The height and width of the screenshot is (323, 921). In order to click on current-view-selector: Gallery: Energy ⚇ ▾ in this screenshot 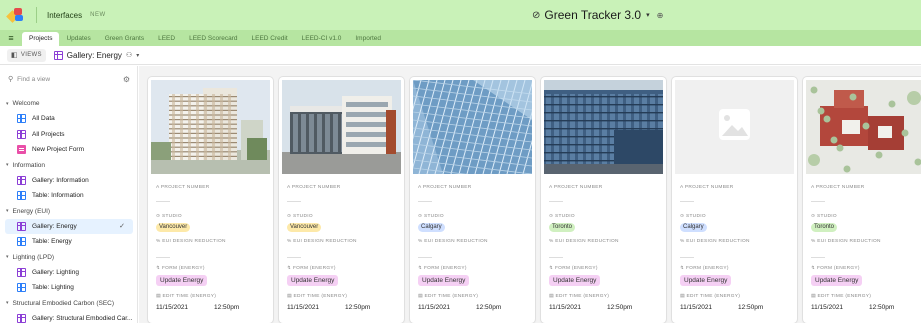, I will do `click(96, 55)`.